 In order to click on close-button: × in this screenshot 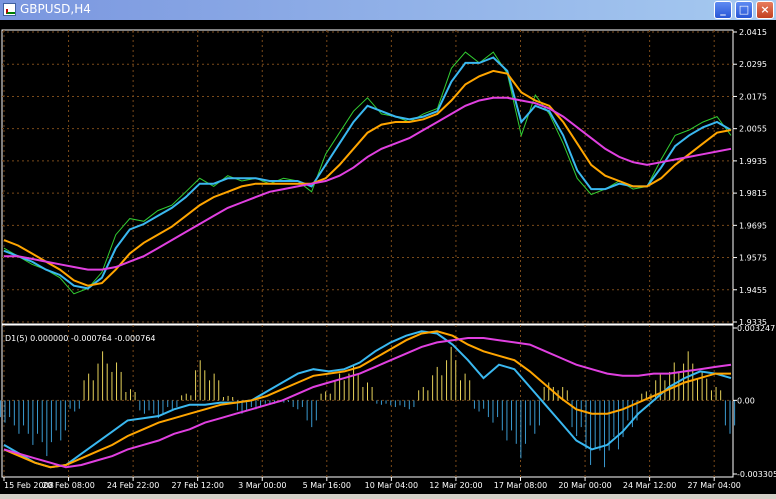, I will do `click(765, 10)`.